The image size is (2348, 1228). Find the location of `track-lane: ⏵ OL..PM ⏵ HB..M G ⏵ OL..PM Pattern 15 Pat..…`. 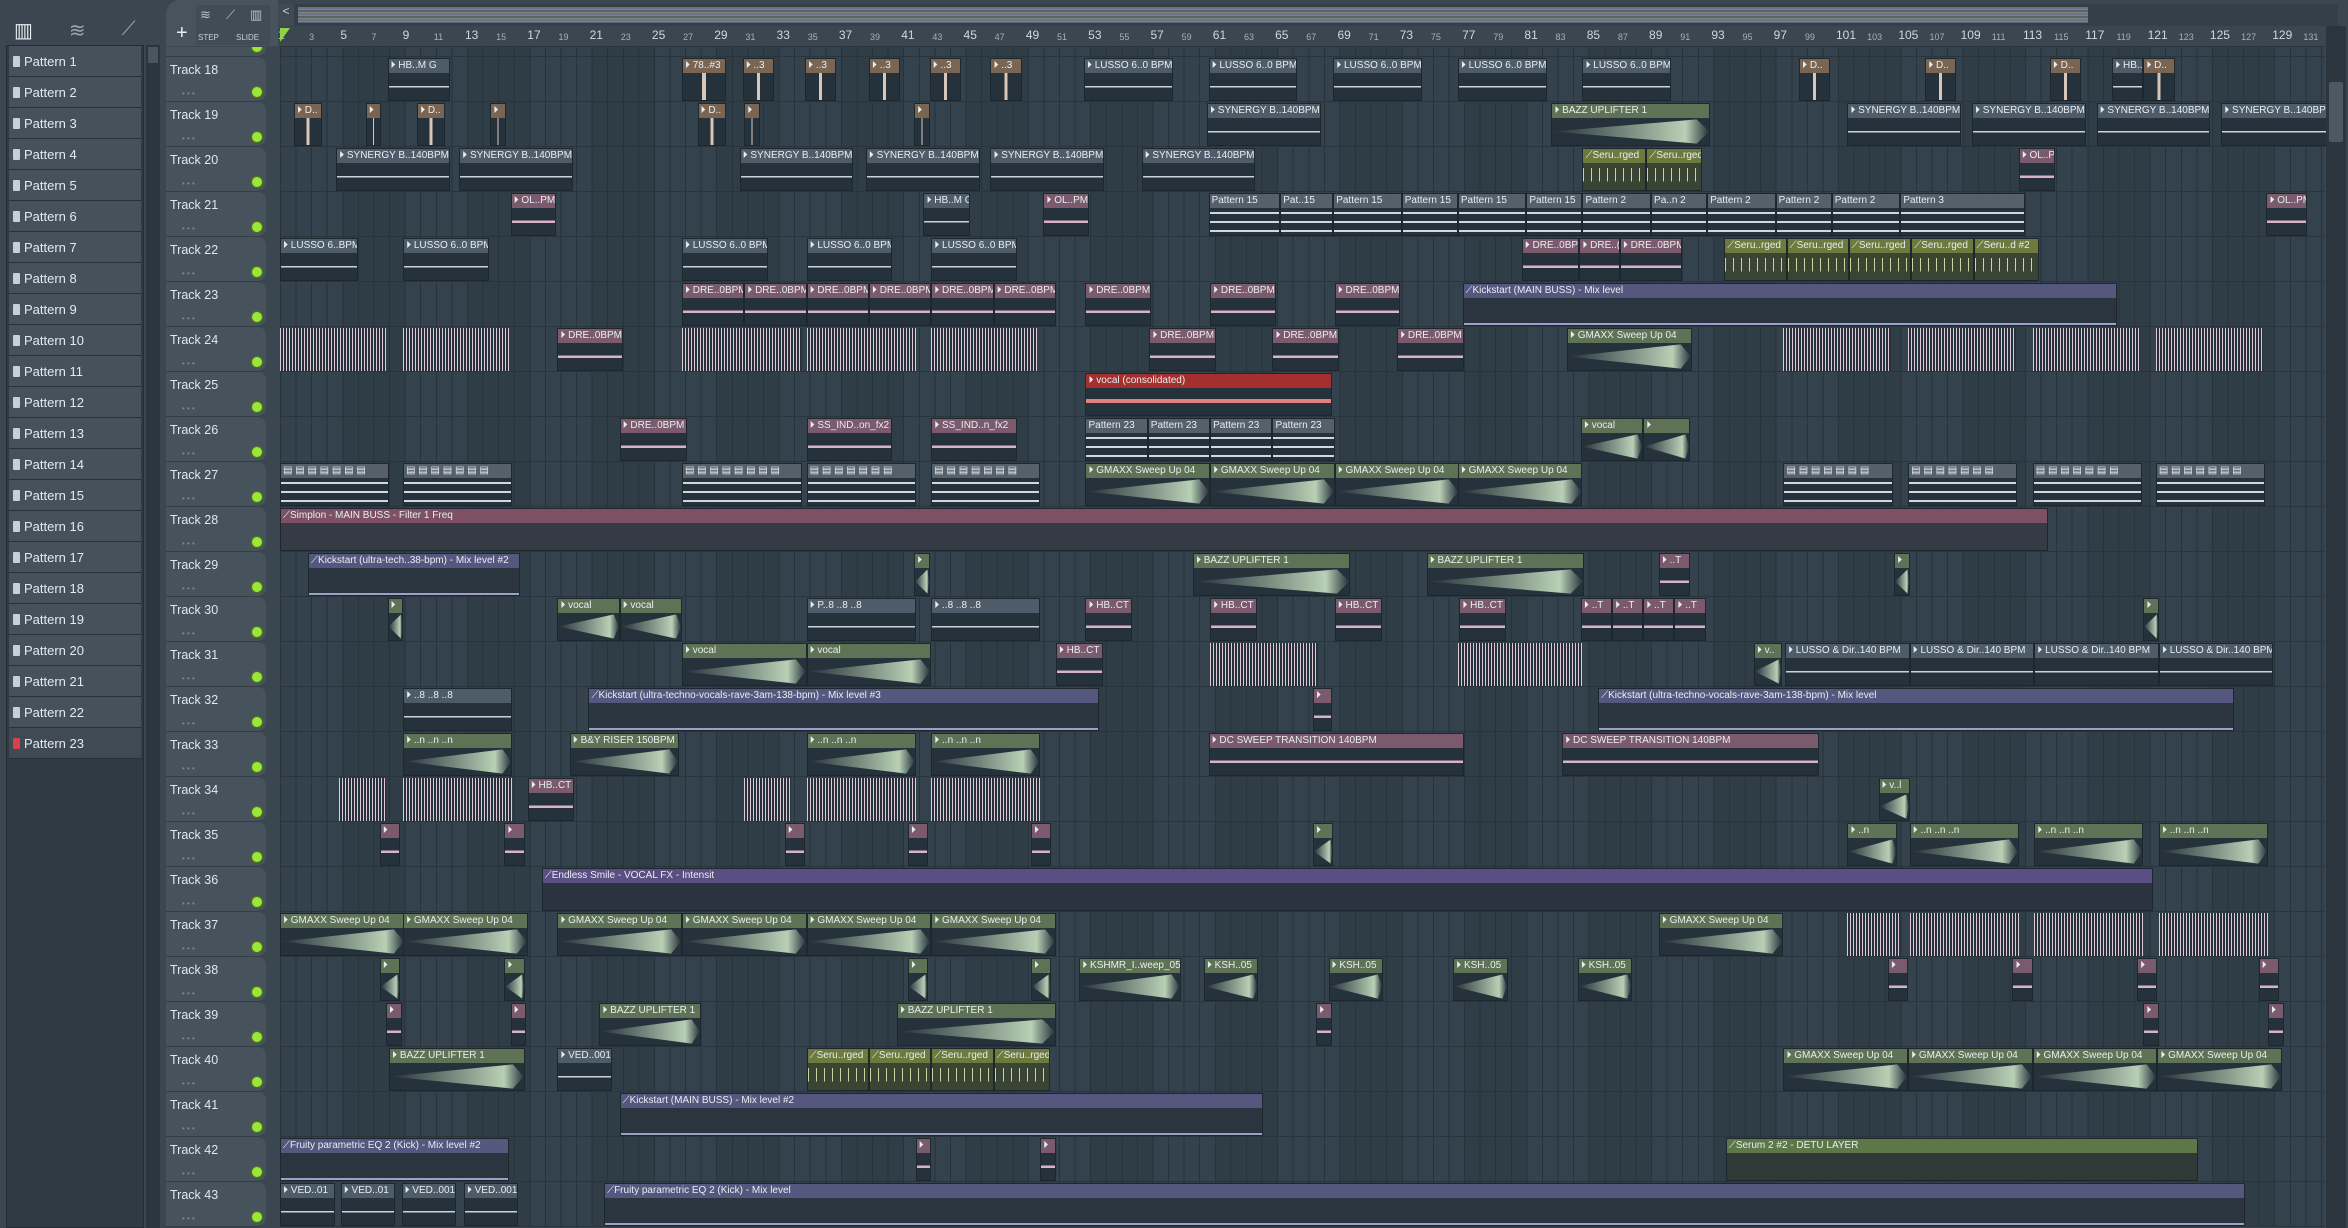

track-lane: ⏵ OL..PM ⏵ HB..M G ⏵ OL..PM Pattern 15 Pat..… is located at coordinates (1302, 214).